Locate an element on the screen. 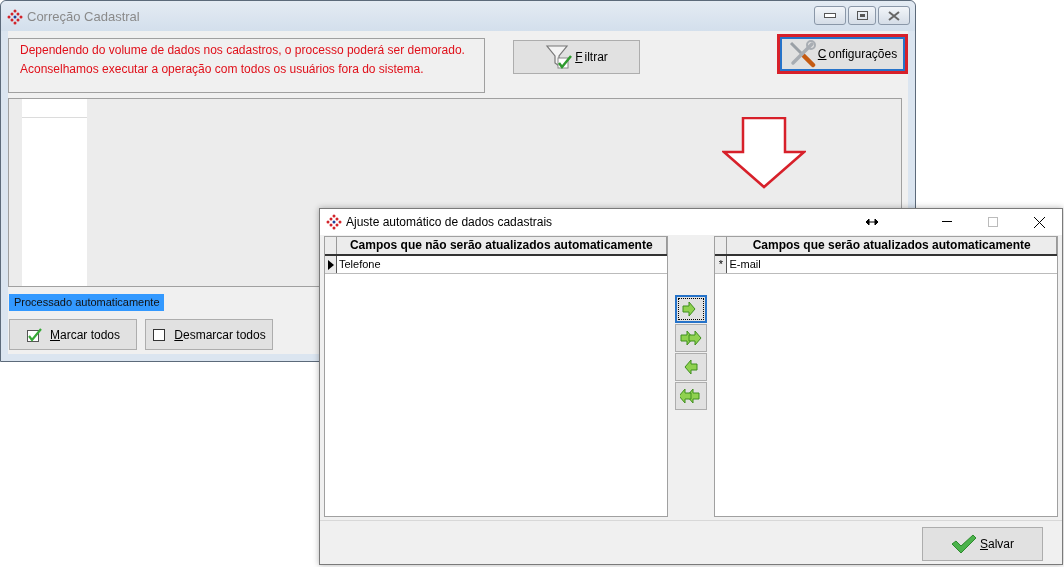  filter-icon is located at coordinates (559, 57).